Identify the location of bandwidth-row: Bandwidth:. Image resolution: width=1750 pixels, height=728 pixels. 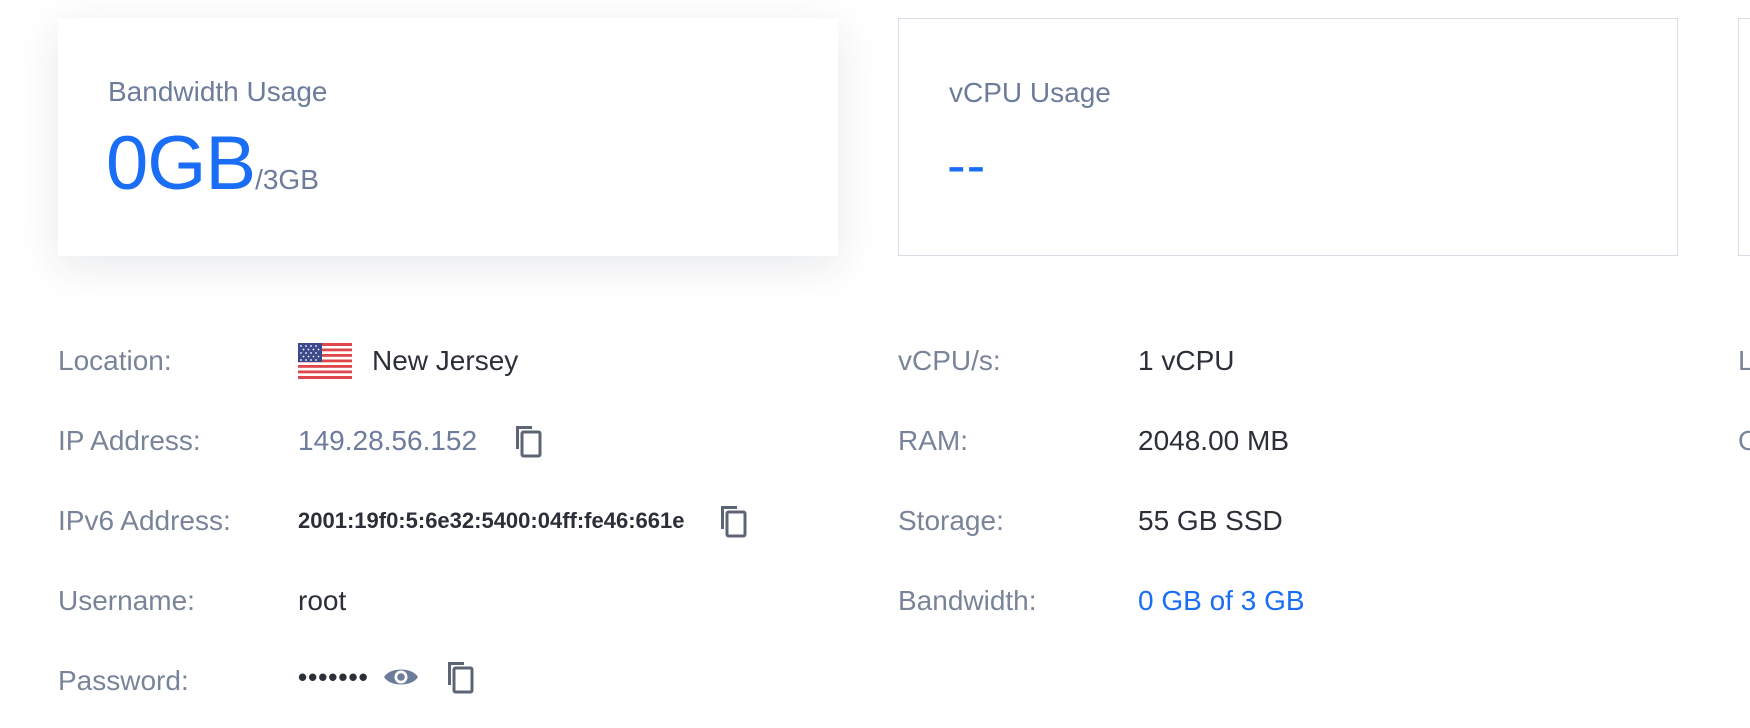
(967, 601).